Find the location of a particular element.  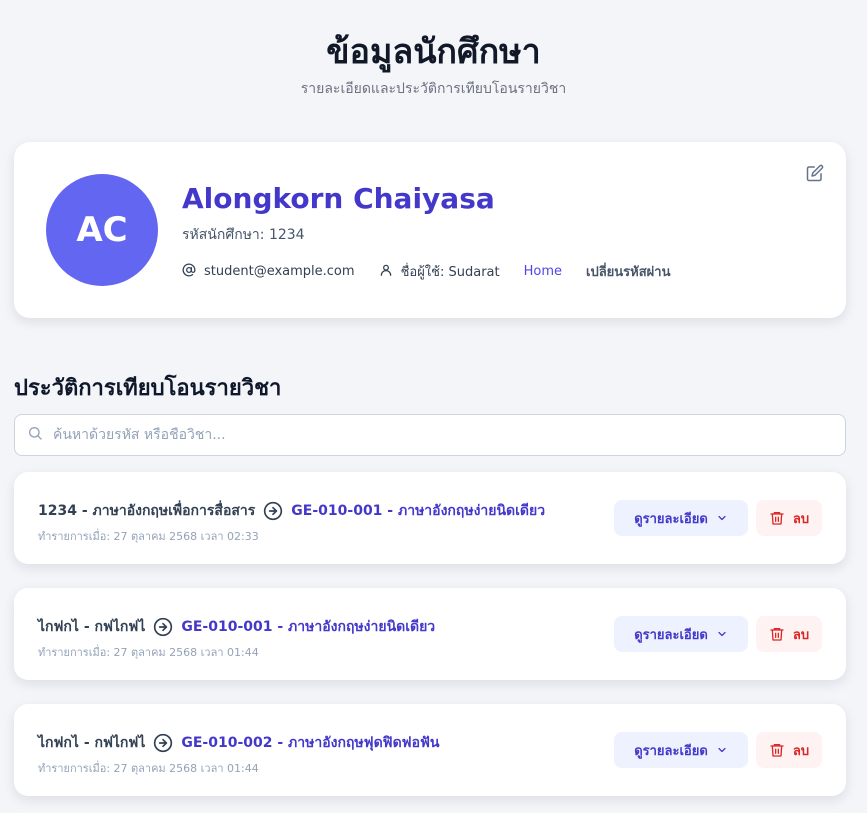

avatar: AC is located at coordinates (102, 230).